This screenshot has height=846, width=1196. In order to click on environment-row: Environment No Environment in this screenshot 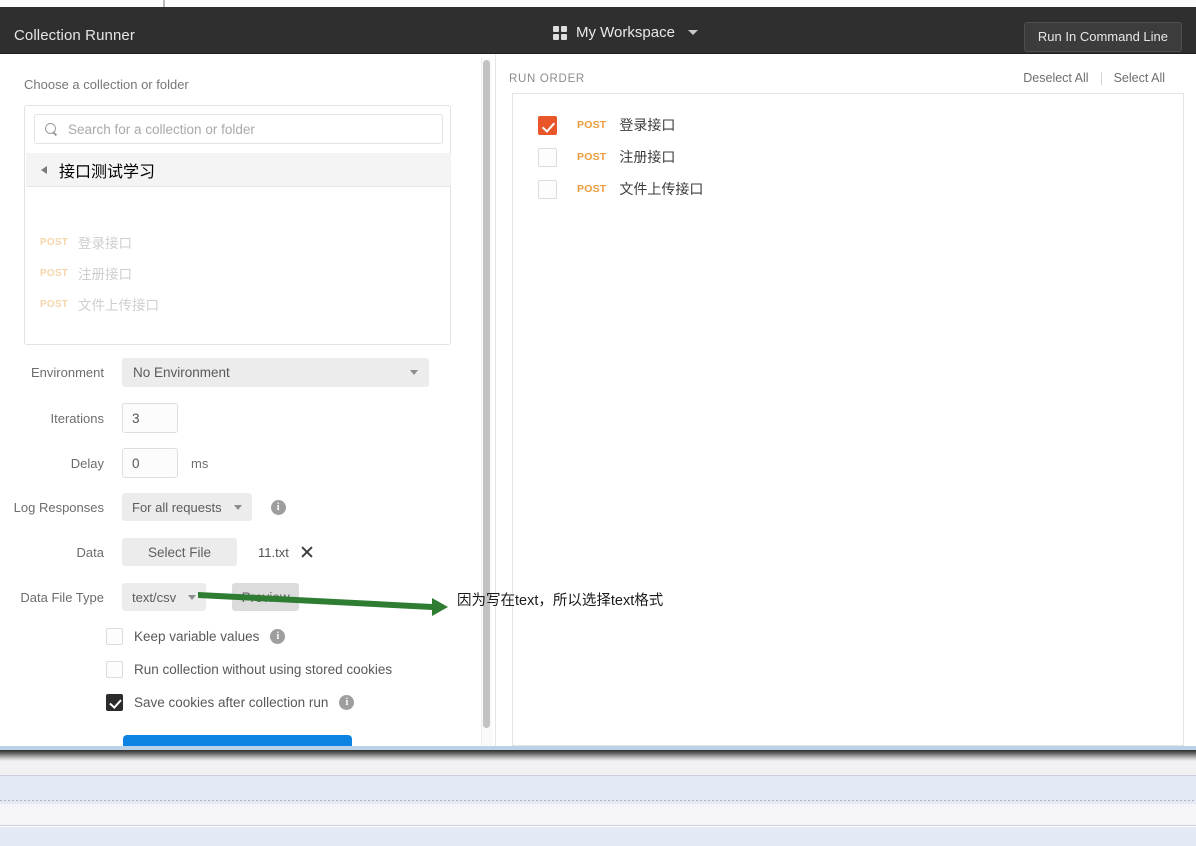, I will do `click(214, 372)`.